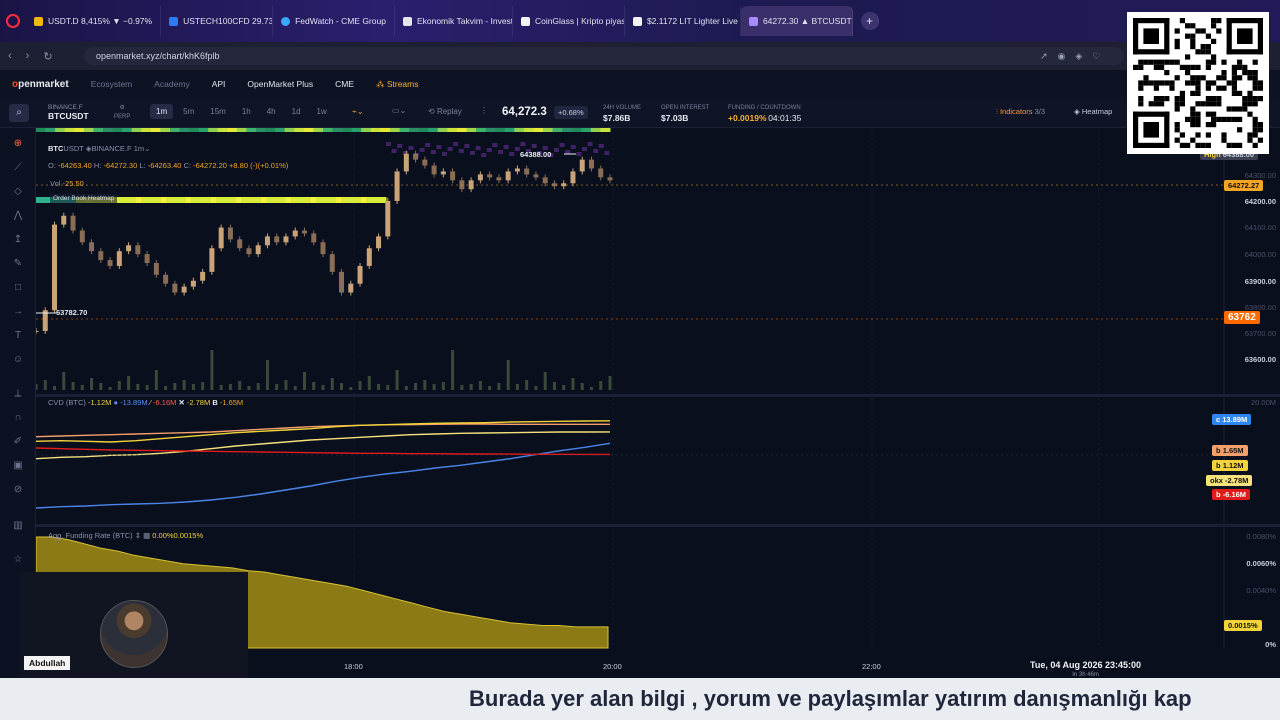 The image size is (1280, 720). I want to click on grid-icon: ▦, so click(147, 535).